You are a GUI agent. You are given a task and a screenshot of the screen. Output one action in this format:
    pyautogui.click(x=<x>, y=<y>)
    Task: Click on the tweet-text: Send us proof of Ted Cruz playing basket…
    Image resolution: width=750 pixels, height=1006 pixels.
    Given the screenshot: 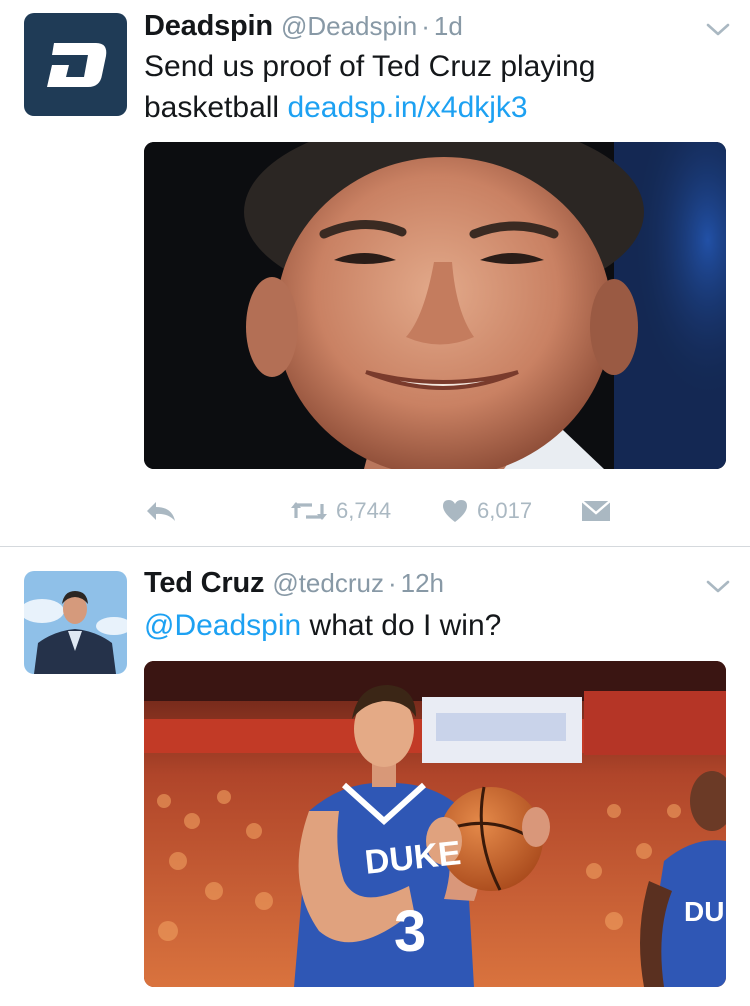 What is the action you would take?
    pyautogui.click(x=439, y=87)
    